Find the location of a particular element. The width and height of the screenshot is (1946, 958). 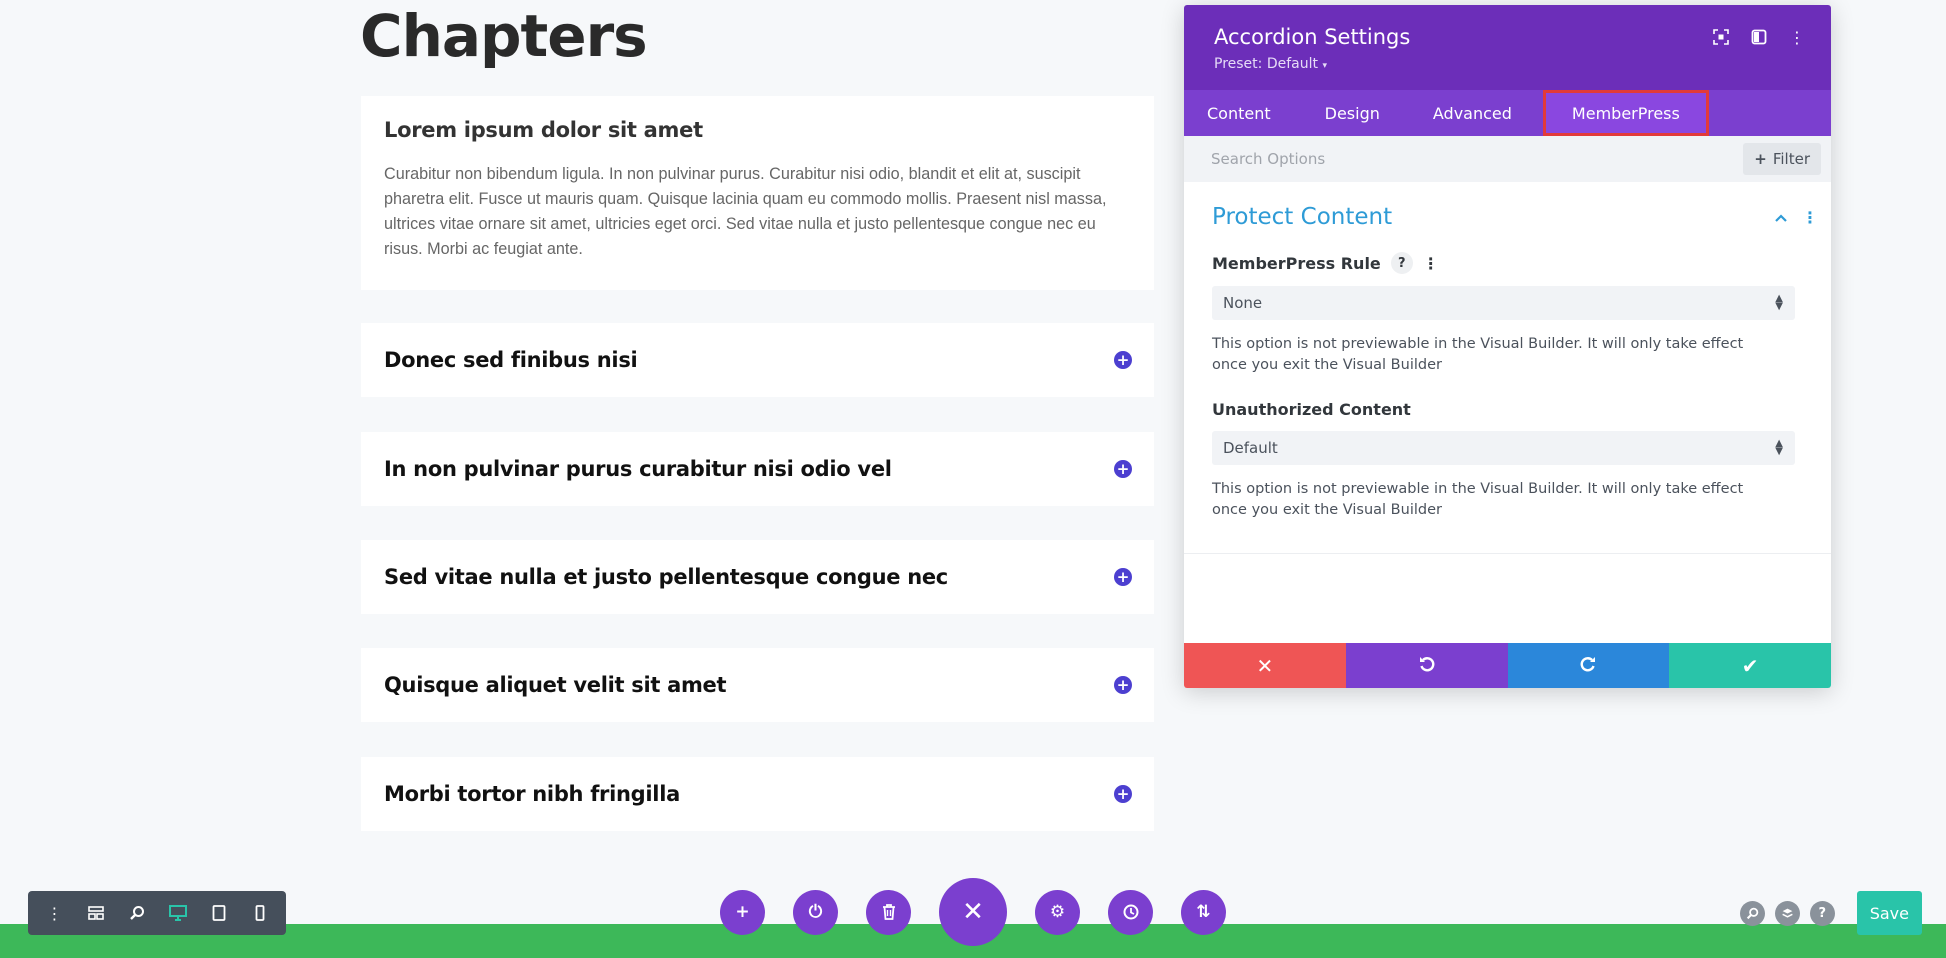

filter-button: + Filter is located at coordinates (1782, 159).